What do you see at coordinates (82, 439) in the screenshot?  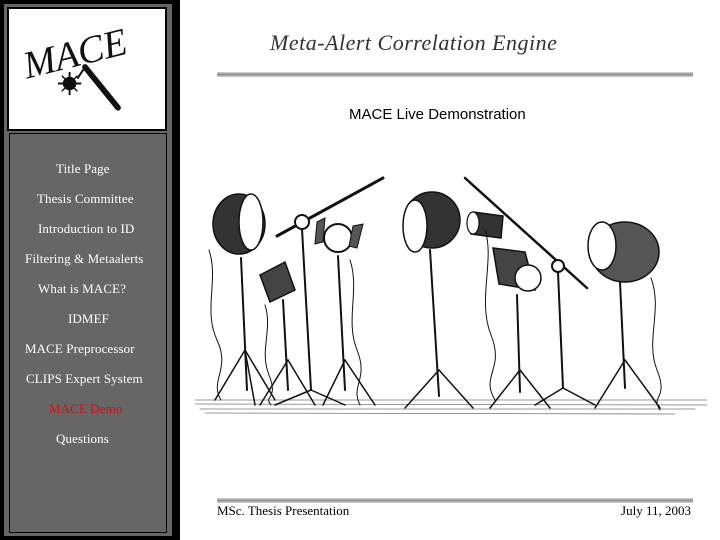 I see `nav-item-questions: Questions` at bounding box center [82, 439].